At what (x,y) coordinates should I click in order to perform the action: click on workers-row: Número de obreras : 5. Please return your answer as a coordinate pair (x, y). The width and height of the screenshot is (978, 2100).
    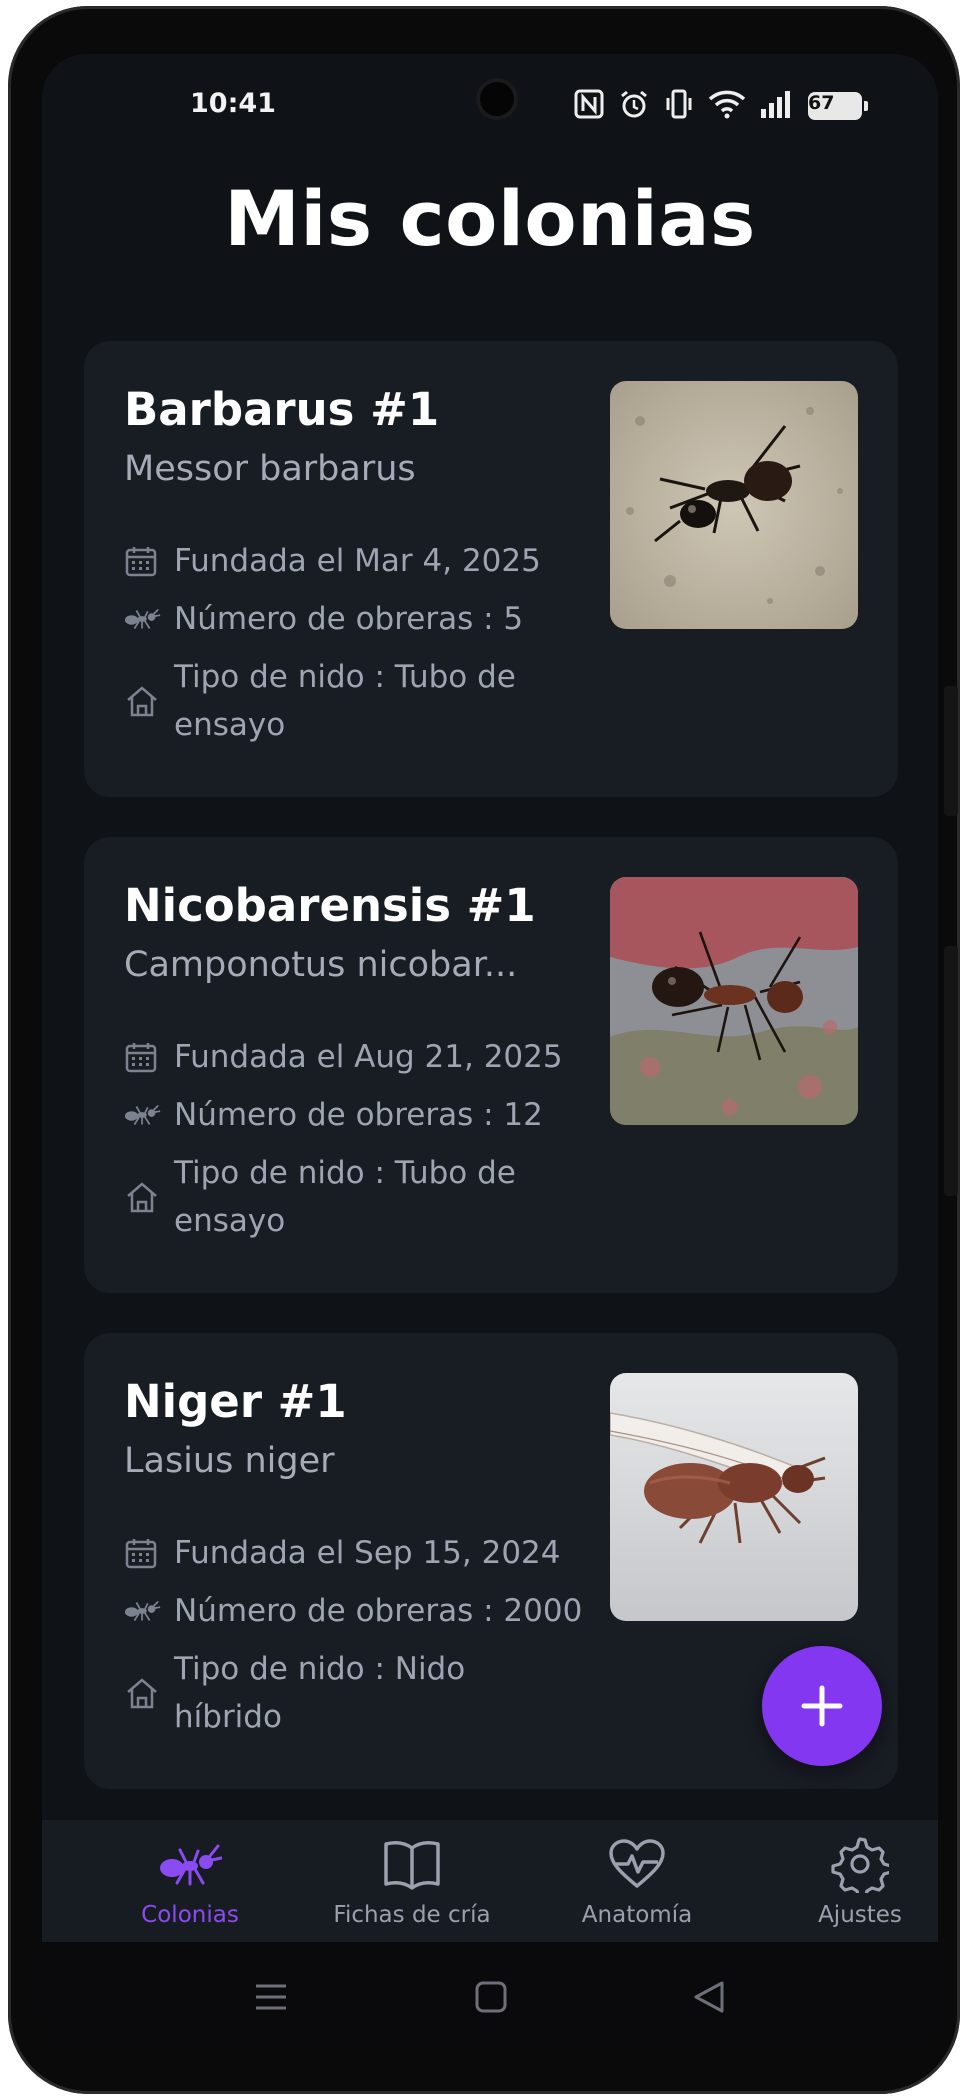
    Looking at the image, I should click on (323, 619).